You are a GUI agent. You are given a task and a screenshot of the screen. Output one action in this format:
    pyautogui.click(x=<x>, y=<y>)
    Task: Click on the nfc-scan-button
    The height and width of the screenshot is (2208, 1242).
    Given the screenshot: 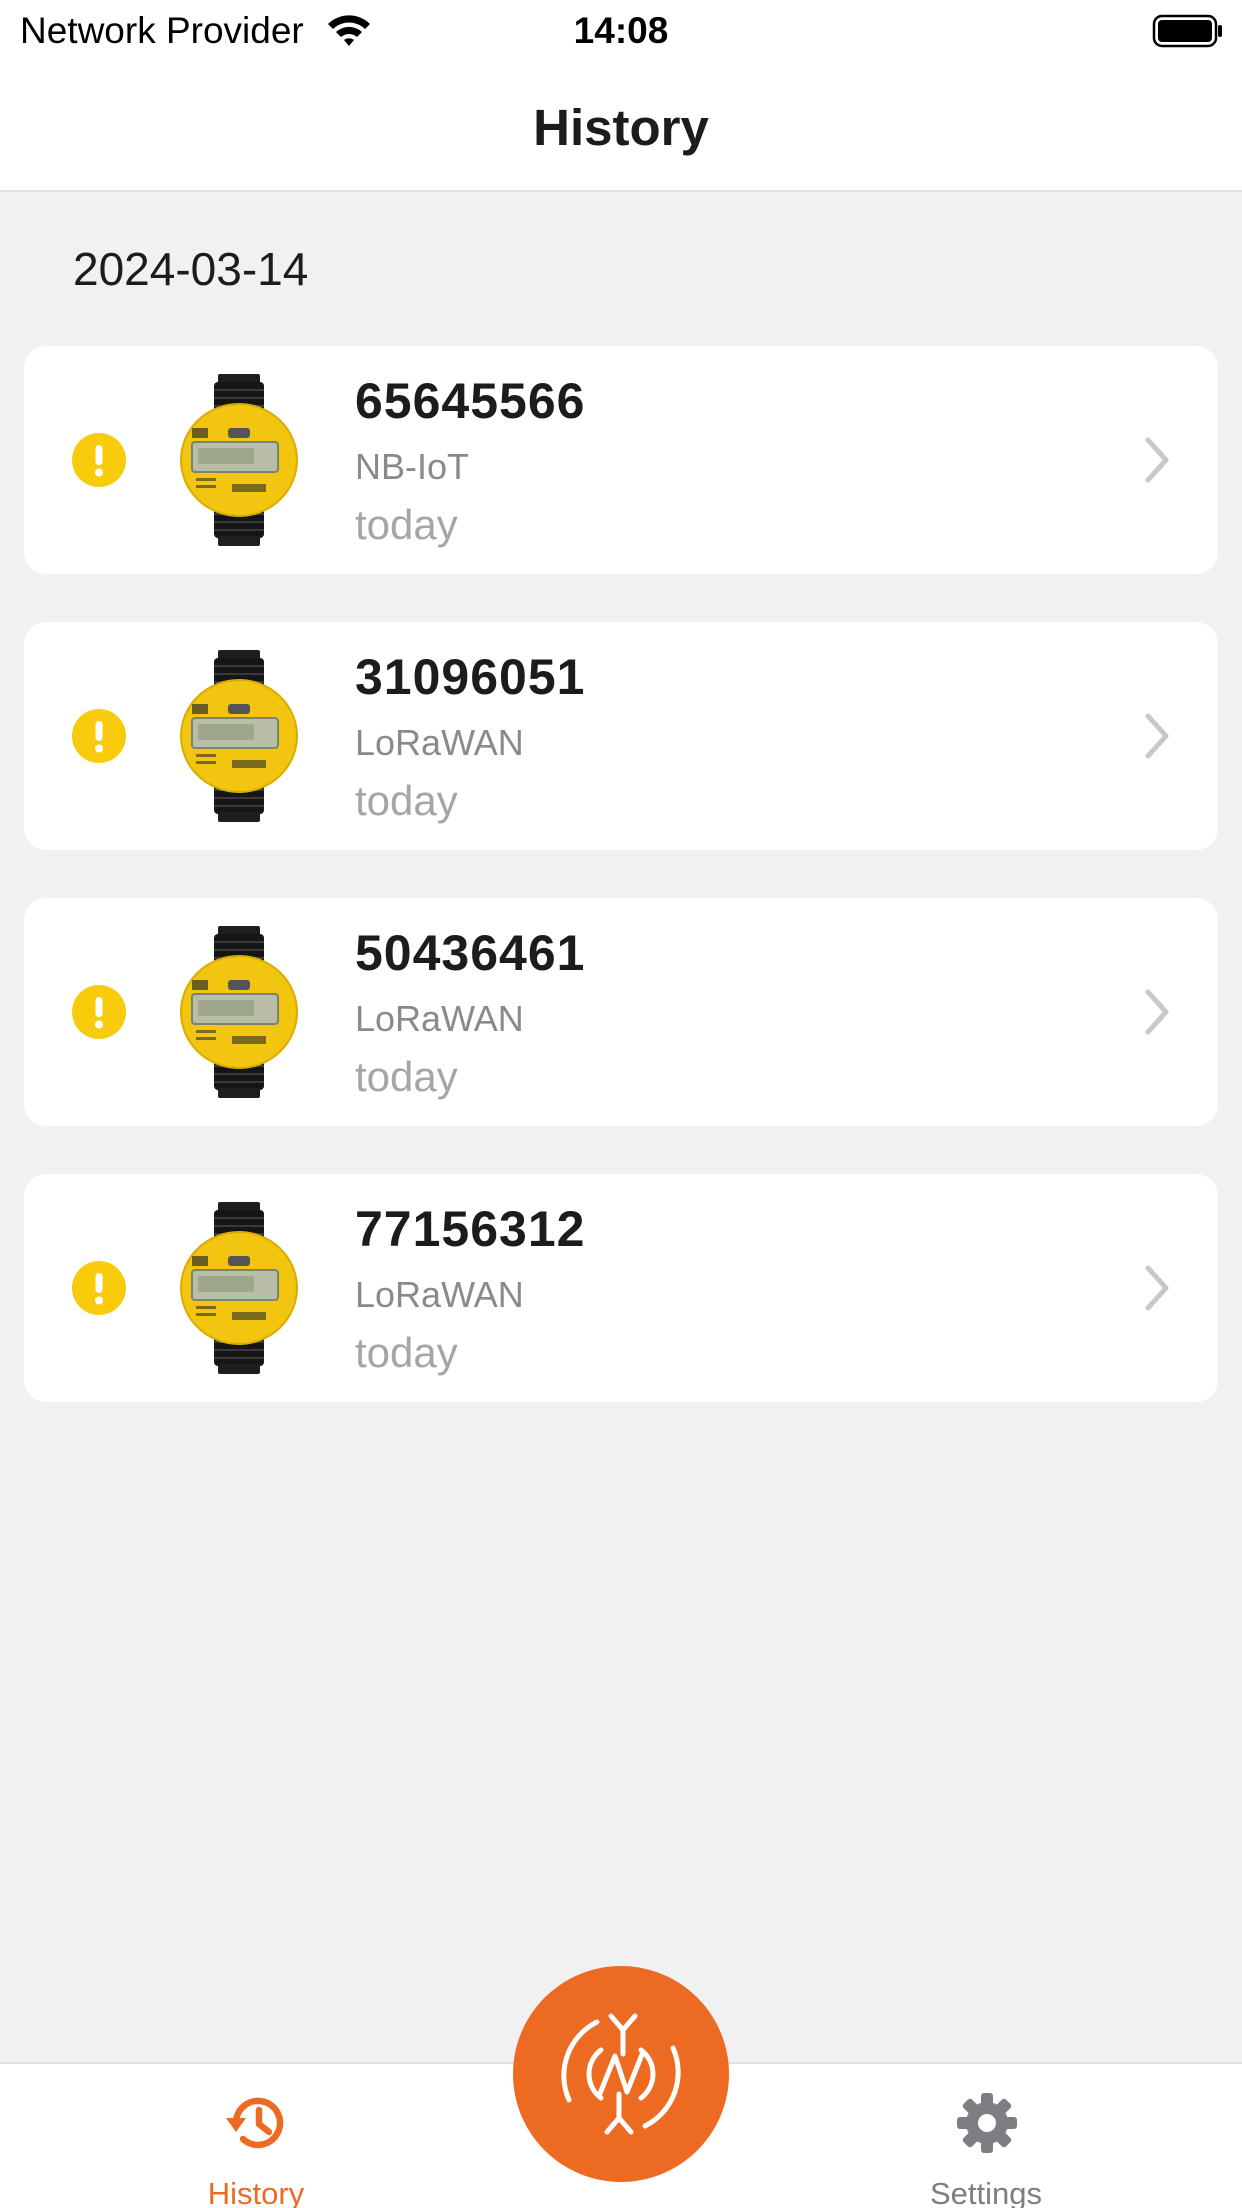 What is the action you would take?
    pyautogui.click(x=621, y=2074)
    